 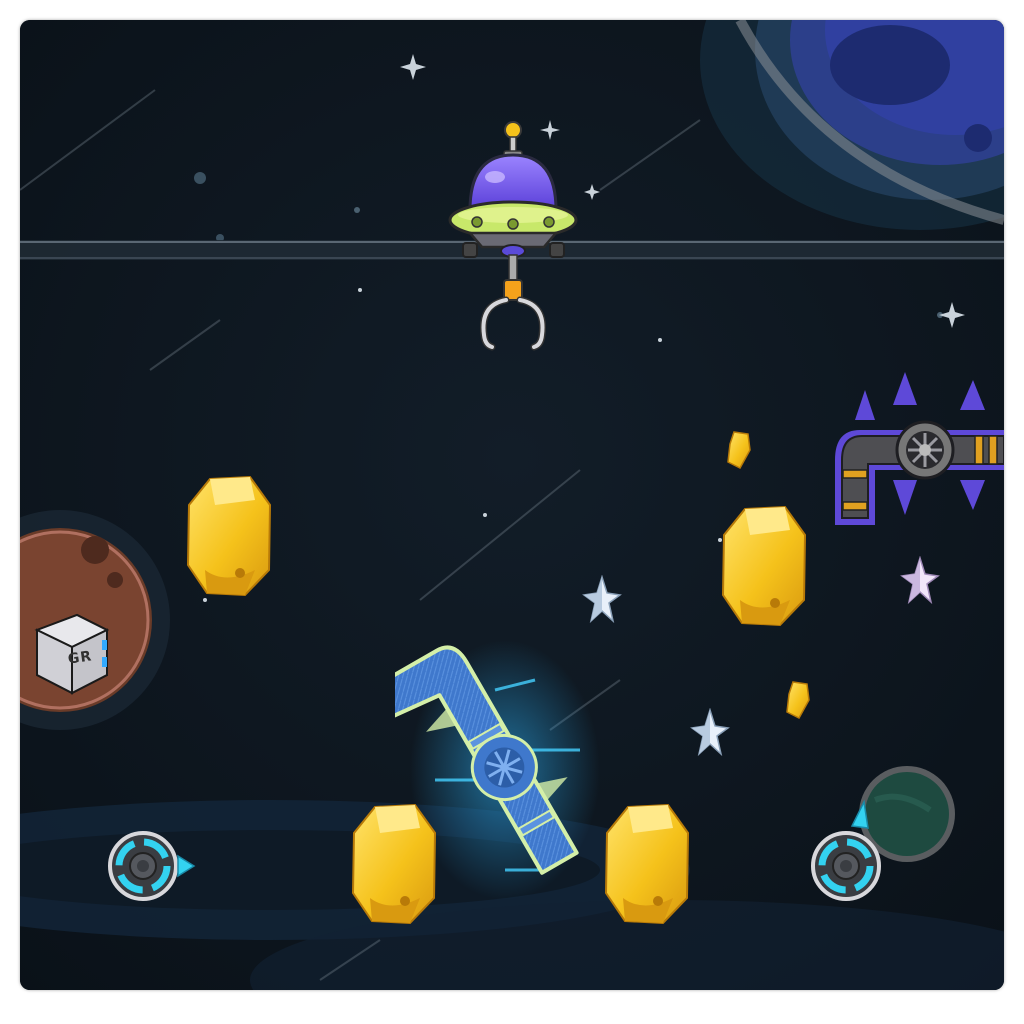 What do you see at coordinates (520, 237) in the screenshot?
I see `ufo-claw` at bounding box center [520, 237].